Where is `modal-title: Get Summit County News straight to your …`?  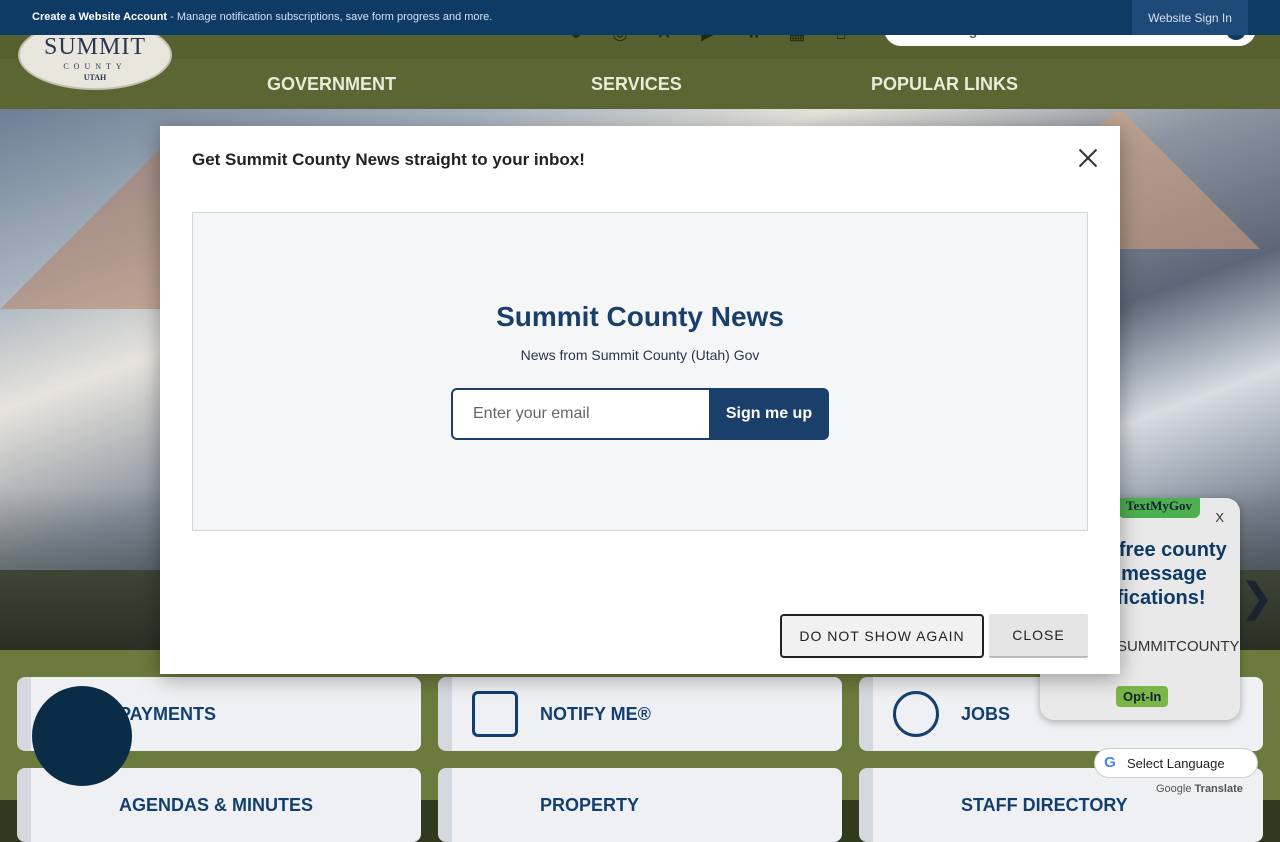
modal-title: Get Summit County News straight to your … is located at coordinates (388, 159).